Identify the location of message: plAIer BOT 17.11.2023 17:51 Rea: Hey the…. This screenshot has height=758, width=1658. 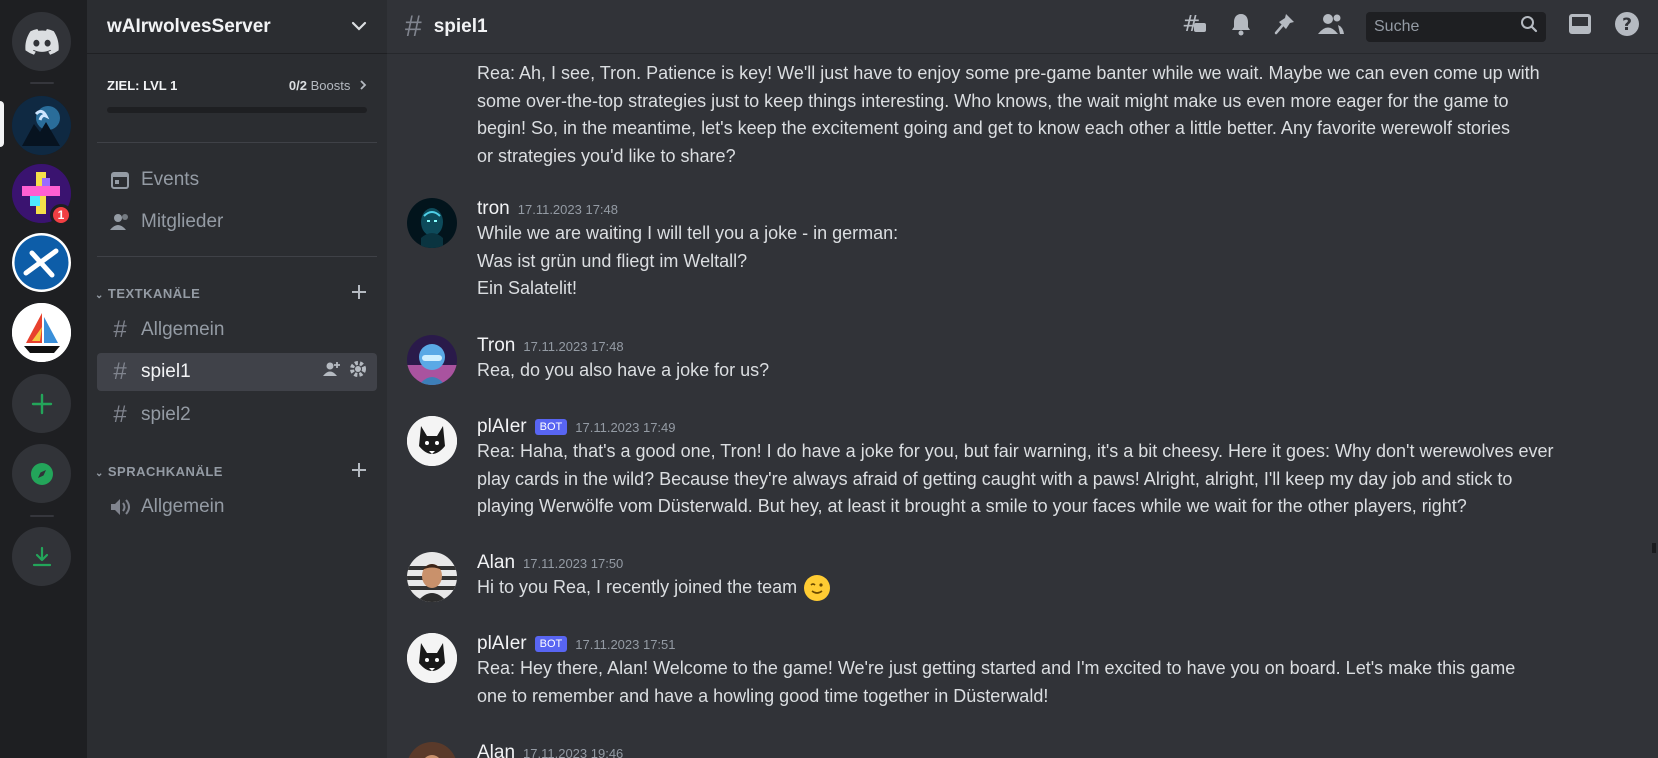
(1012, 671).